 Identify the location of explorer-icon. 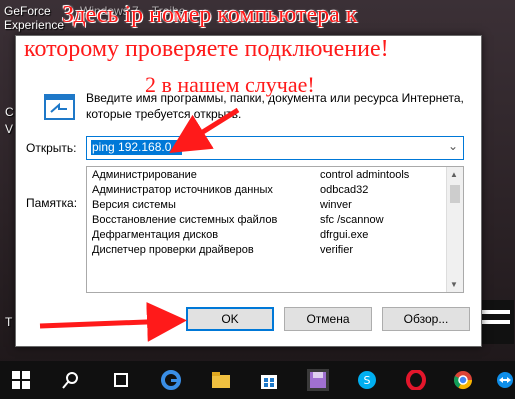
(221, 380).